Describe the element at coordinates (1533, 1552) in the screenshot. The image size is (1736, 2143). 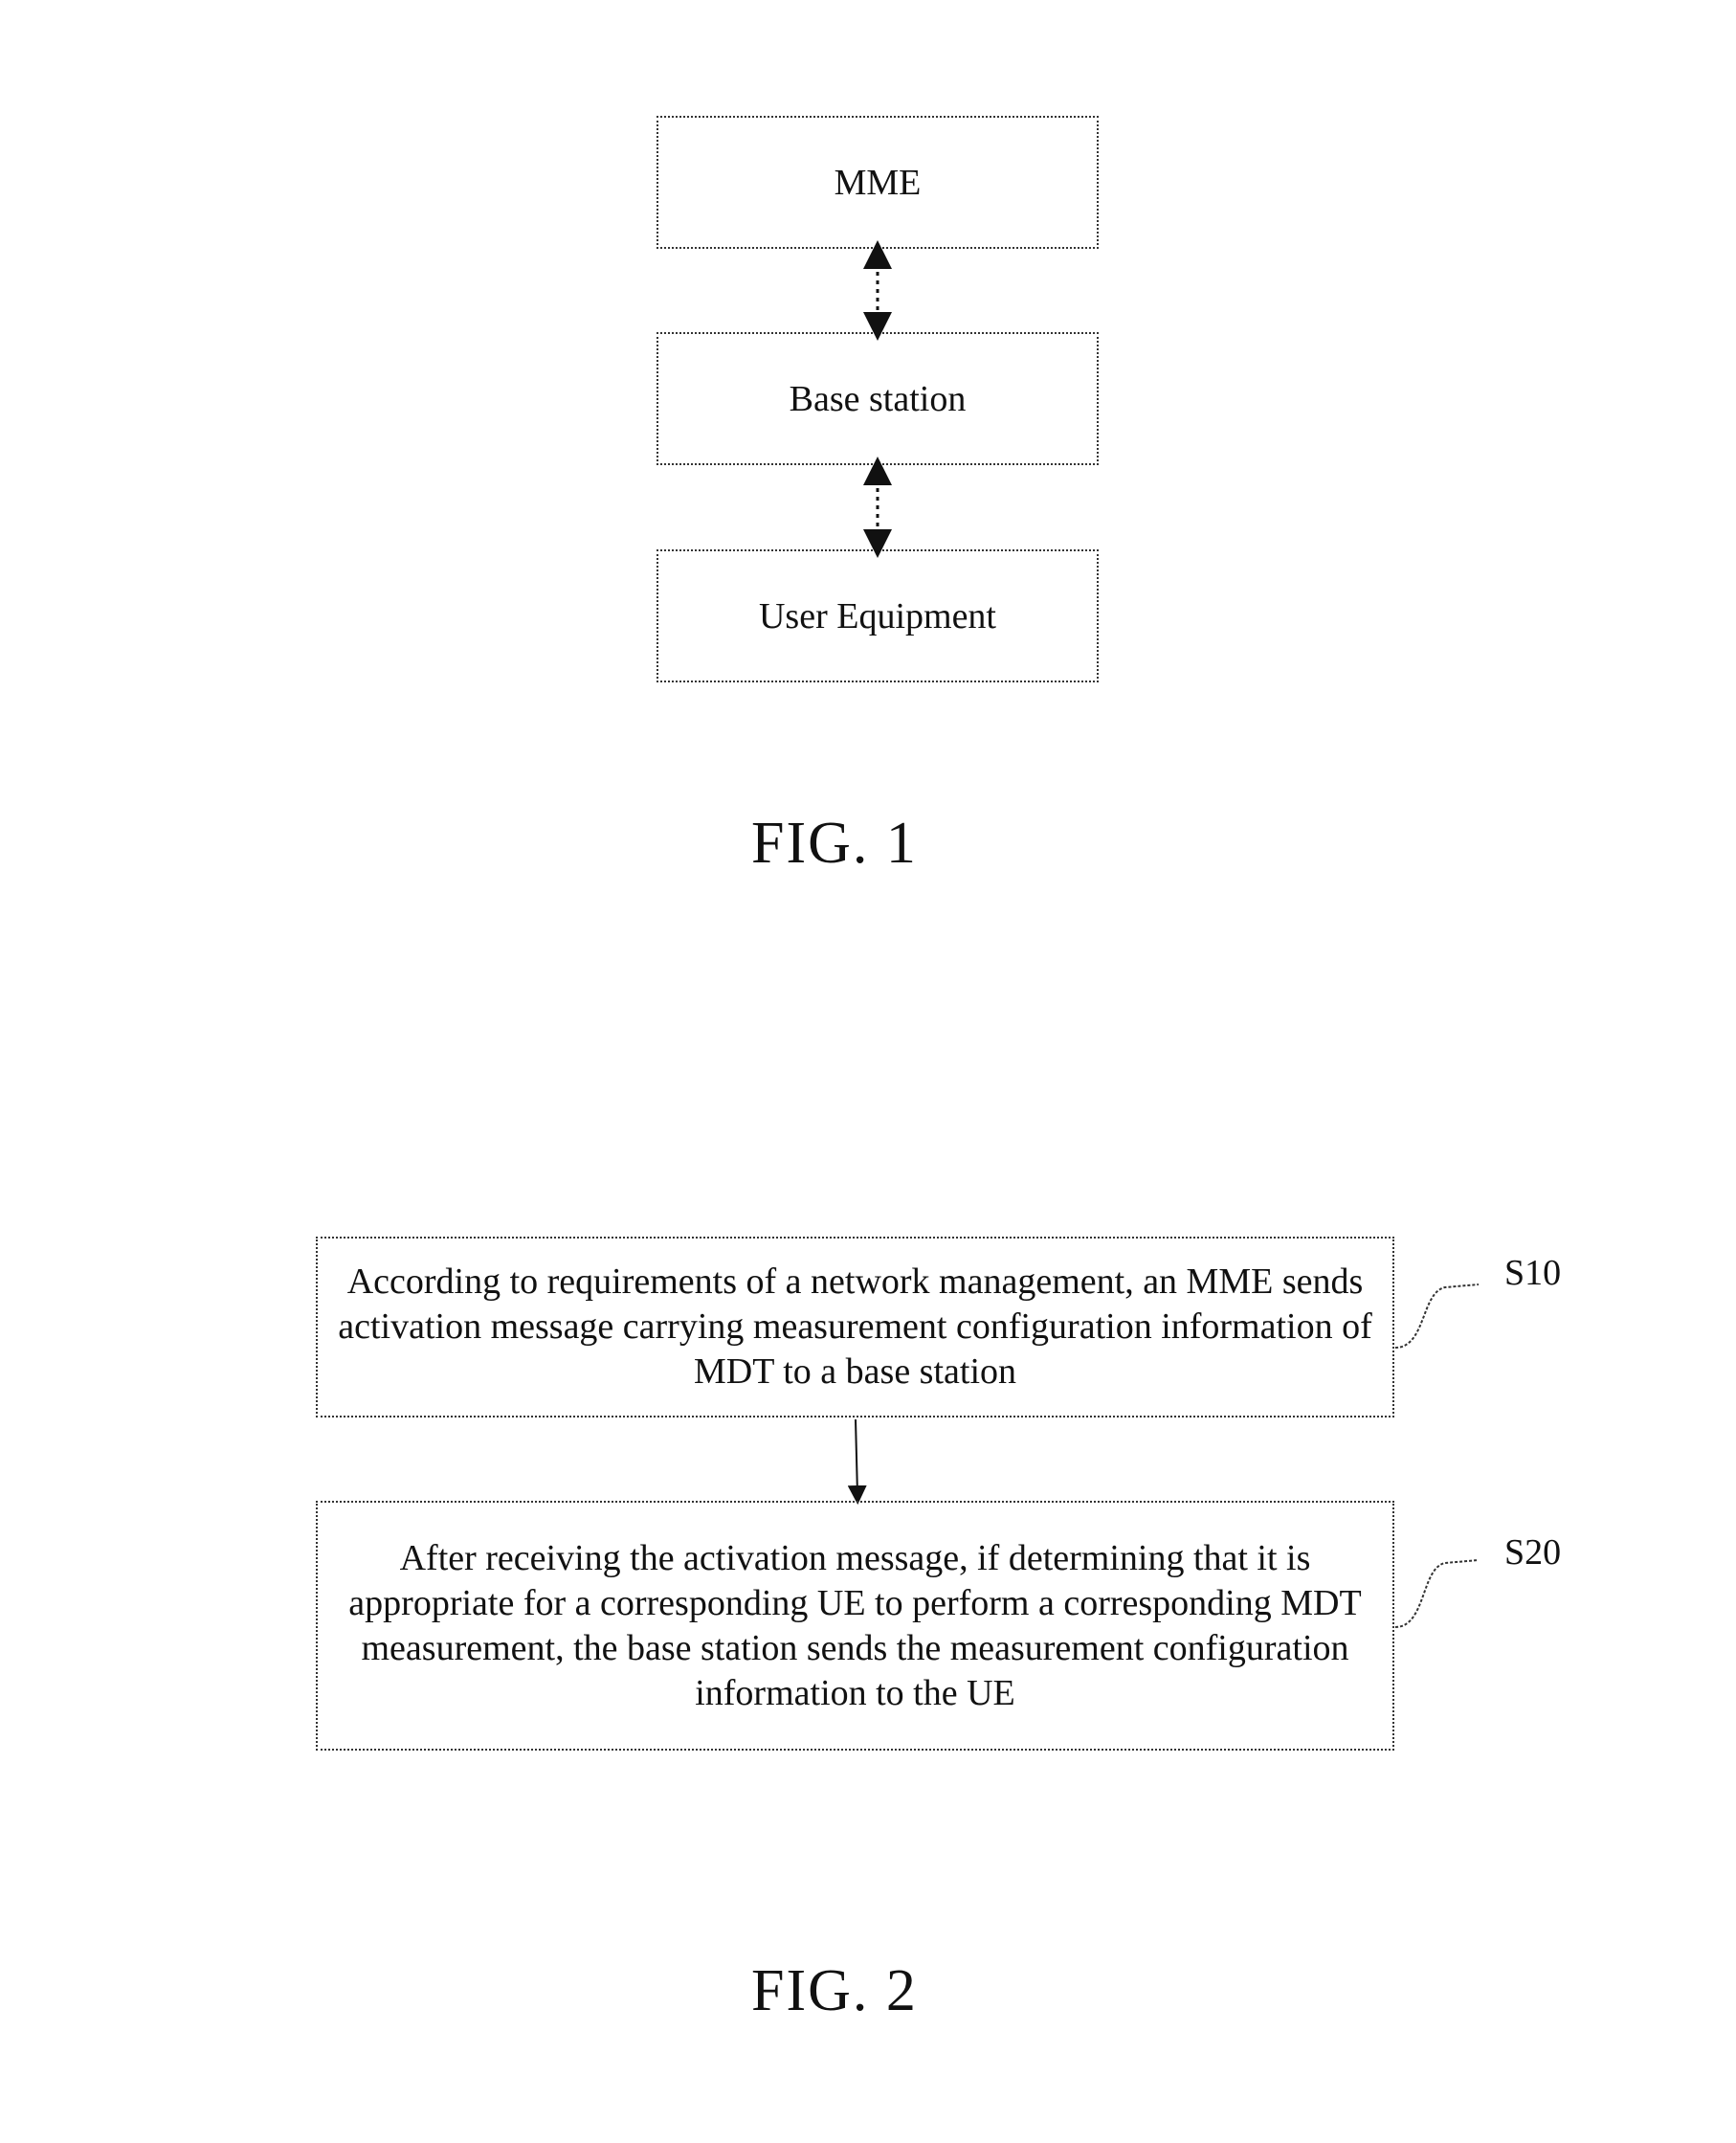
I see `step-s20-id: S20` at that location.